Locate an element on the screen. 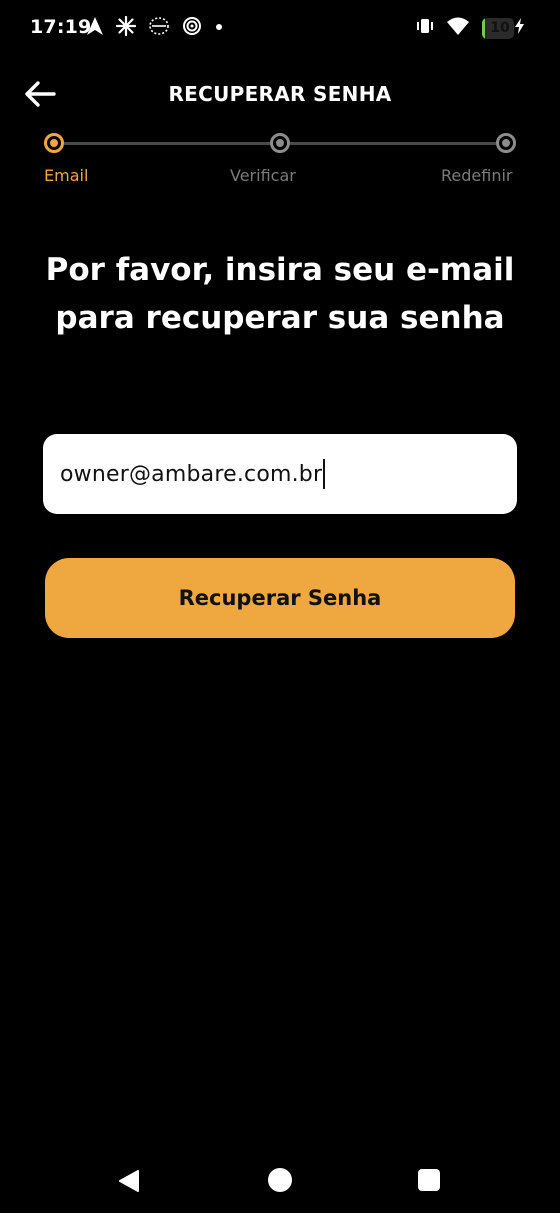 This screenshot has width=560, height=1213. nav-home-icon is located at coordinates (280, 1180).